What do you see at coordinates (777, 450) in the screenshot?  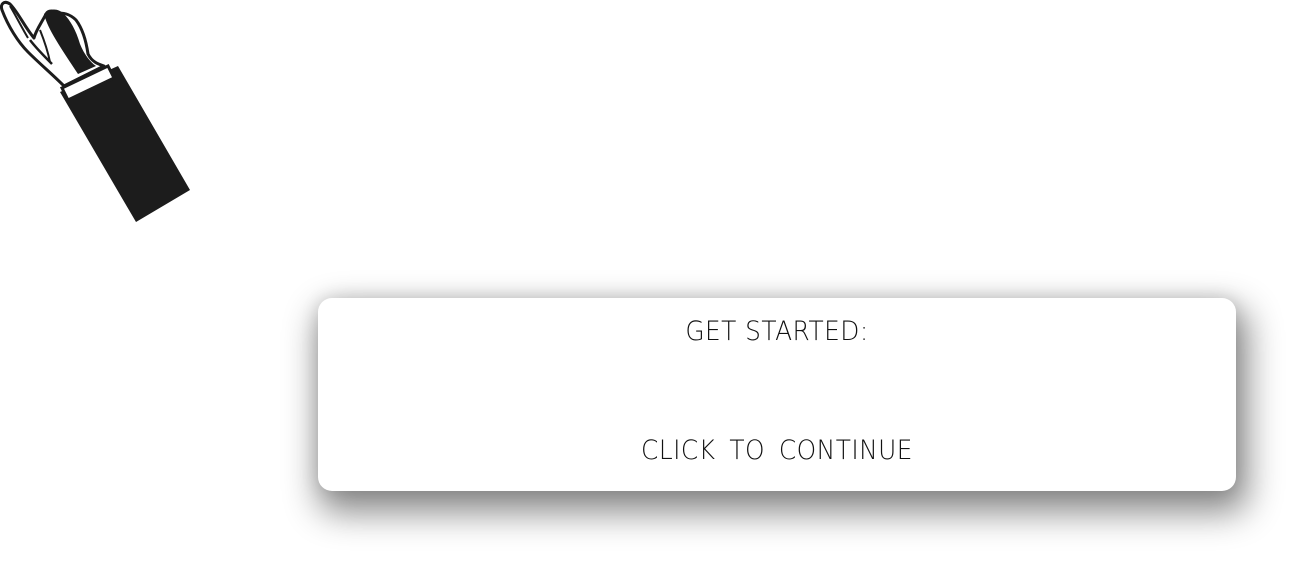 I see `continue-button: CLICK TO CONTINUE` at bounding box center [777, 450].